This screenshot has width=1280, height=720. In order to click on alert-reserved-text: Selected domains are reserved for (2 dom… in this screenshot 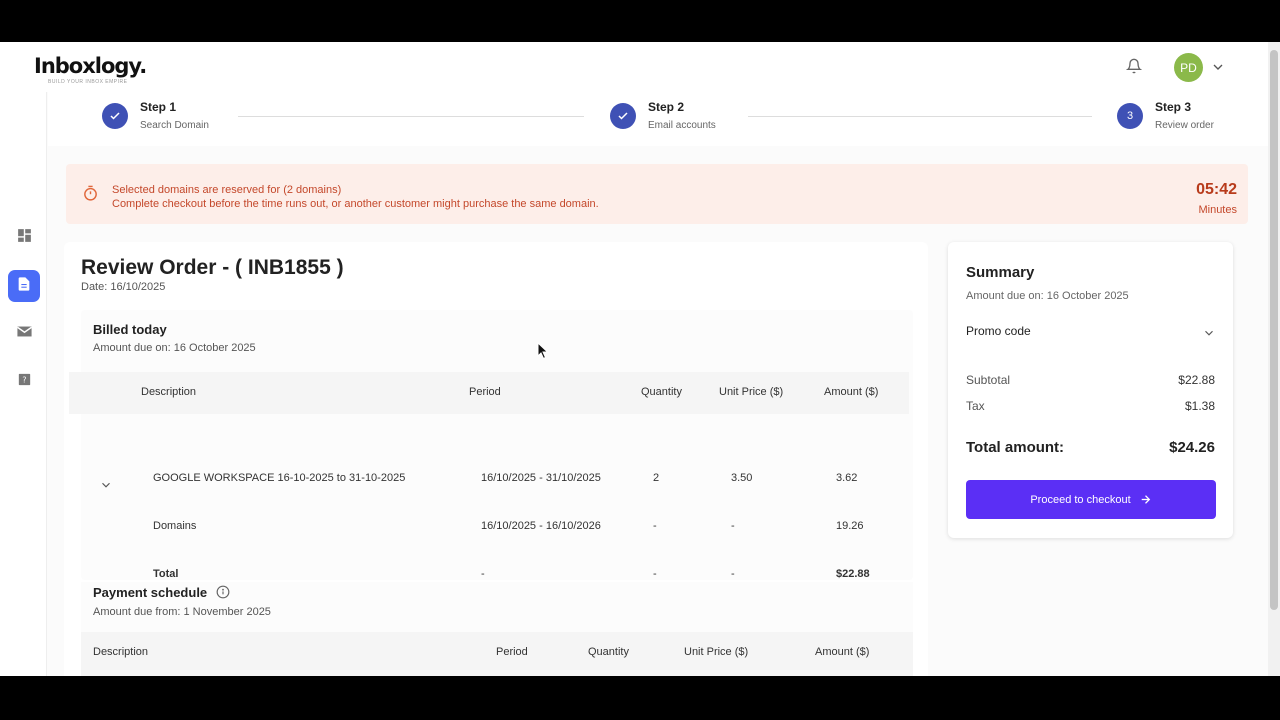, I will do `click(227, 190)`.